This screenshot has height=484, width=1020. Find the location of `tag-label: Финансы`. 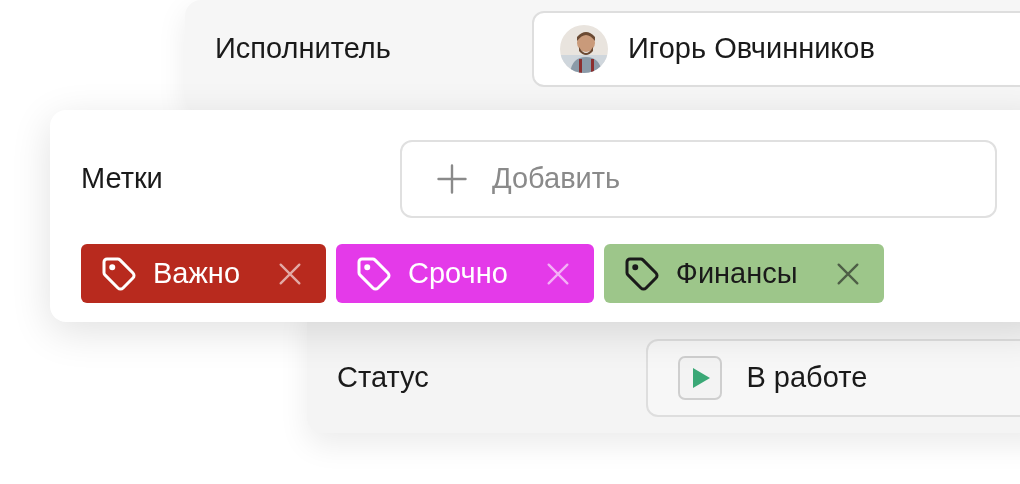

tag-label: Финансы is located at coordinates (736, 273).